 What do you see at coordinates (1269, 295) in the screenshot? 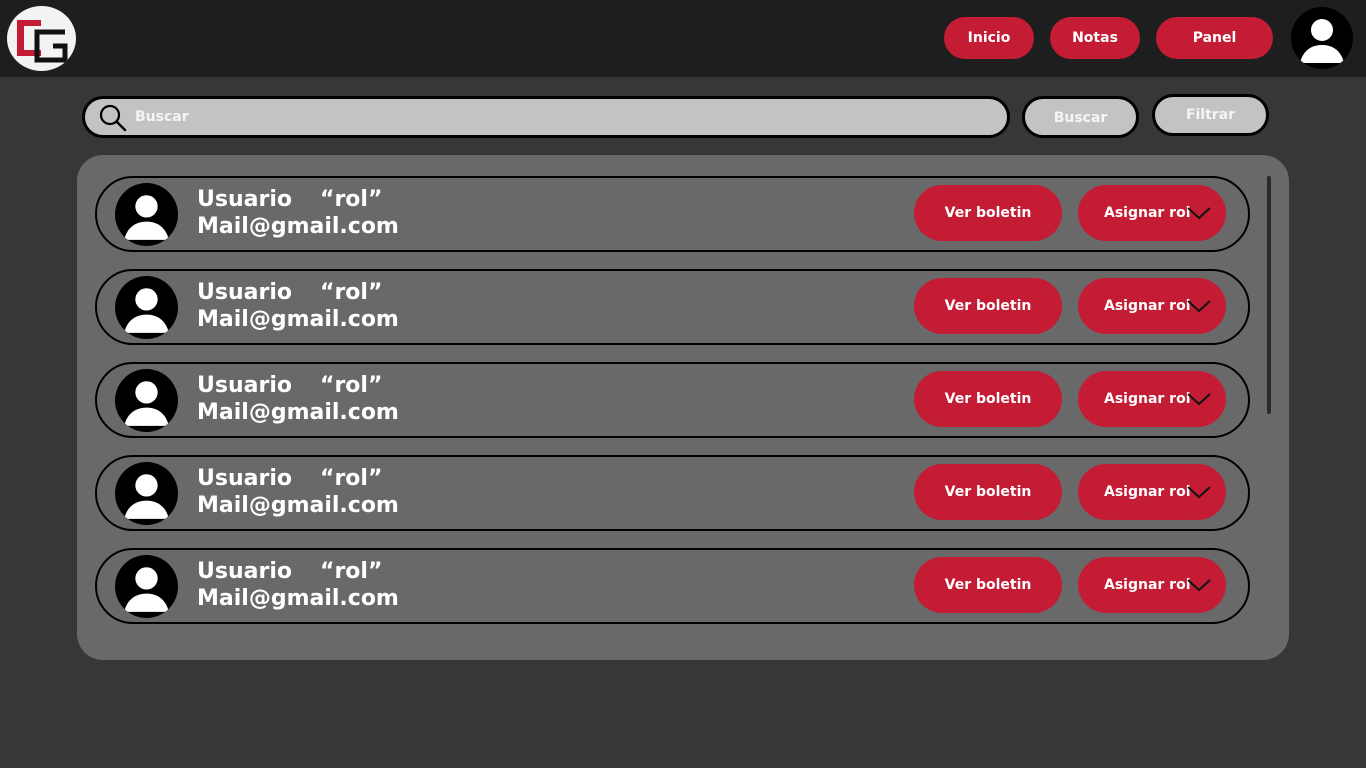
I see `scrollbar` at bounding box center [1269, 295].